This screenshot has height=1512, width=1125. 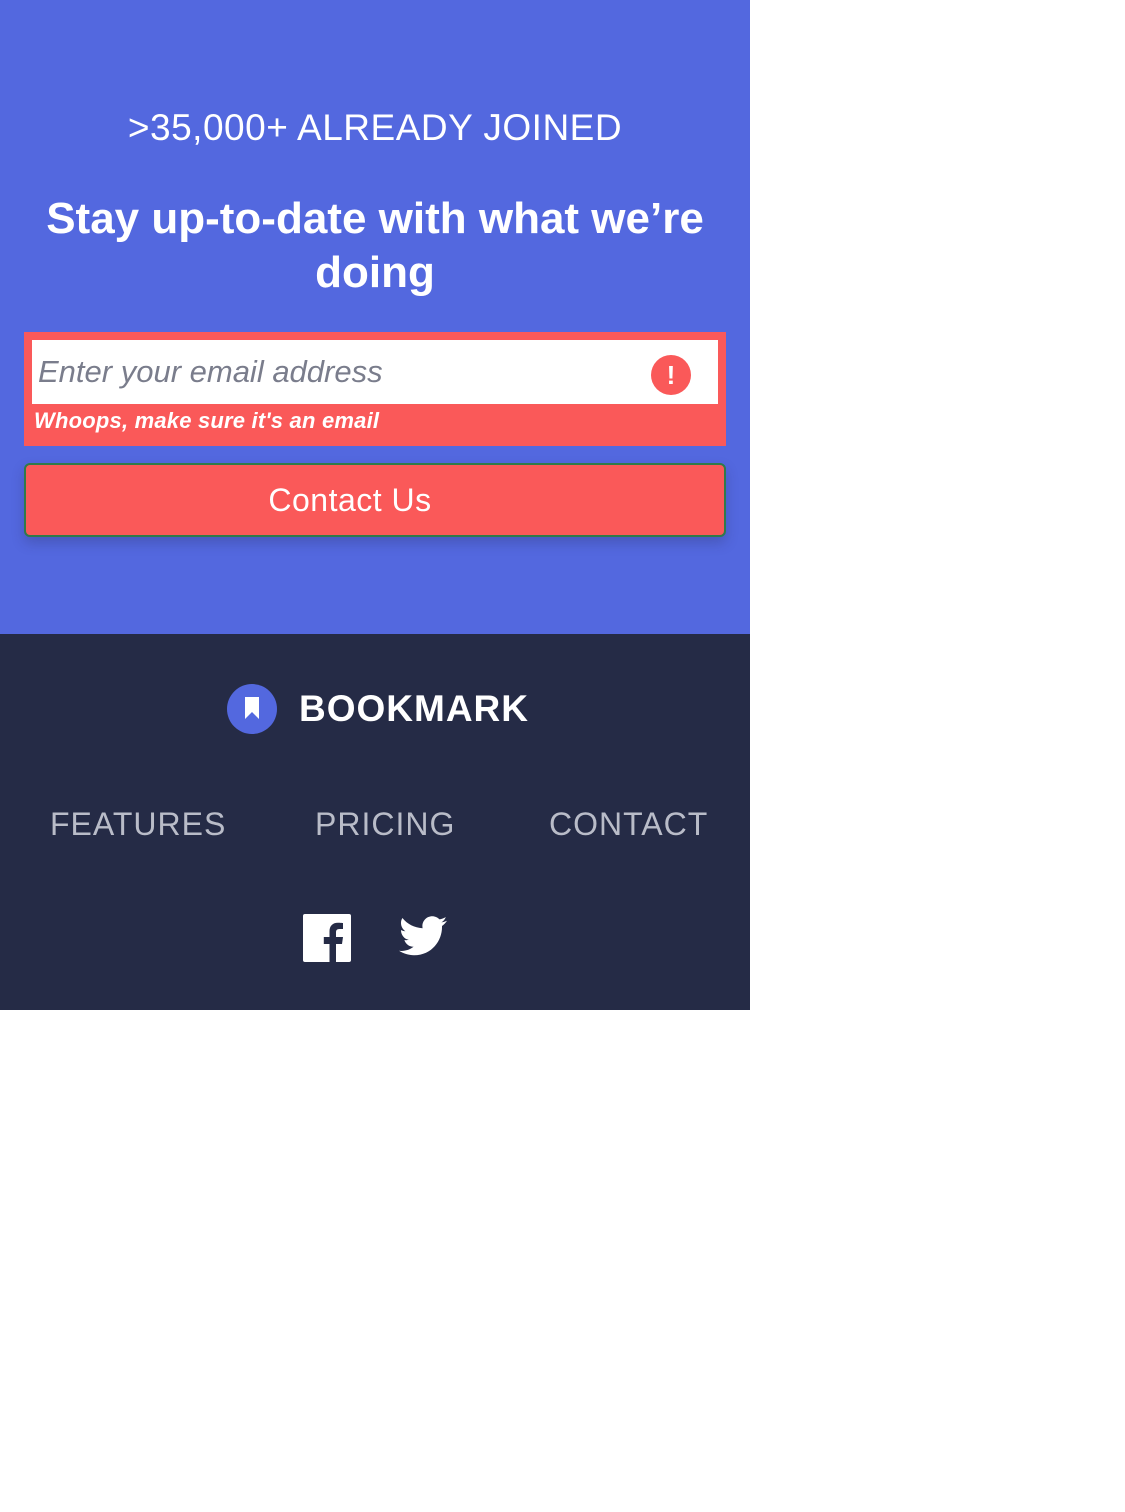 I want to click on logo-text: BOOKMARK, so click(x=414, y=708).